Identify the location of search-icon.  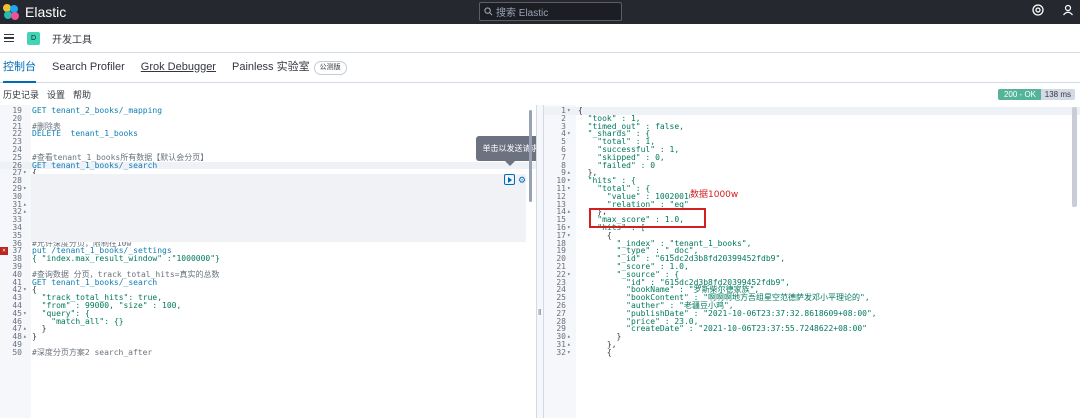
(488, 11).